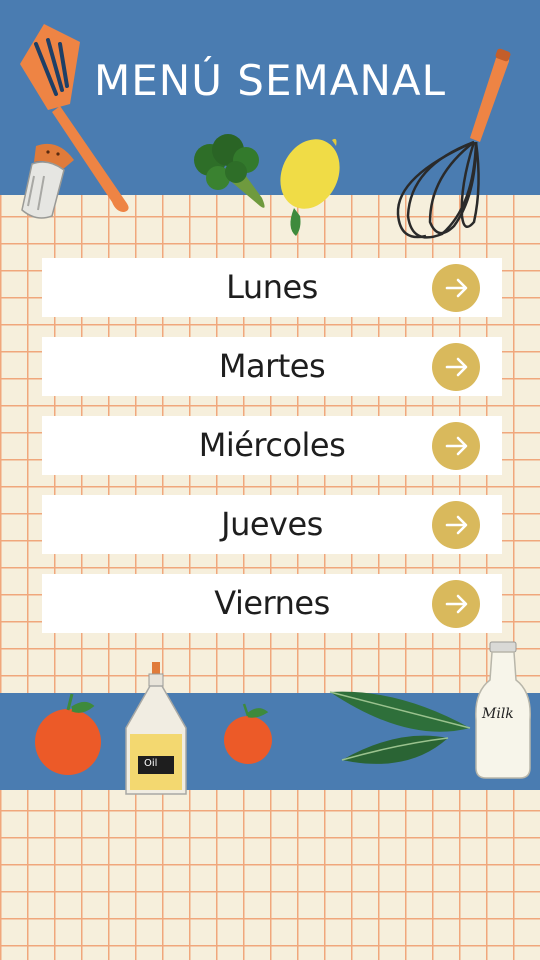 The height and width of the screenshot is (960, 540). What do you see at coordinates (229, 171) in the screenshot?
I see `broccoli-icon` at bounding box center [229, 171].